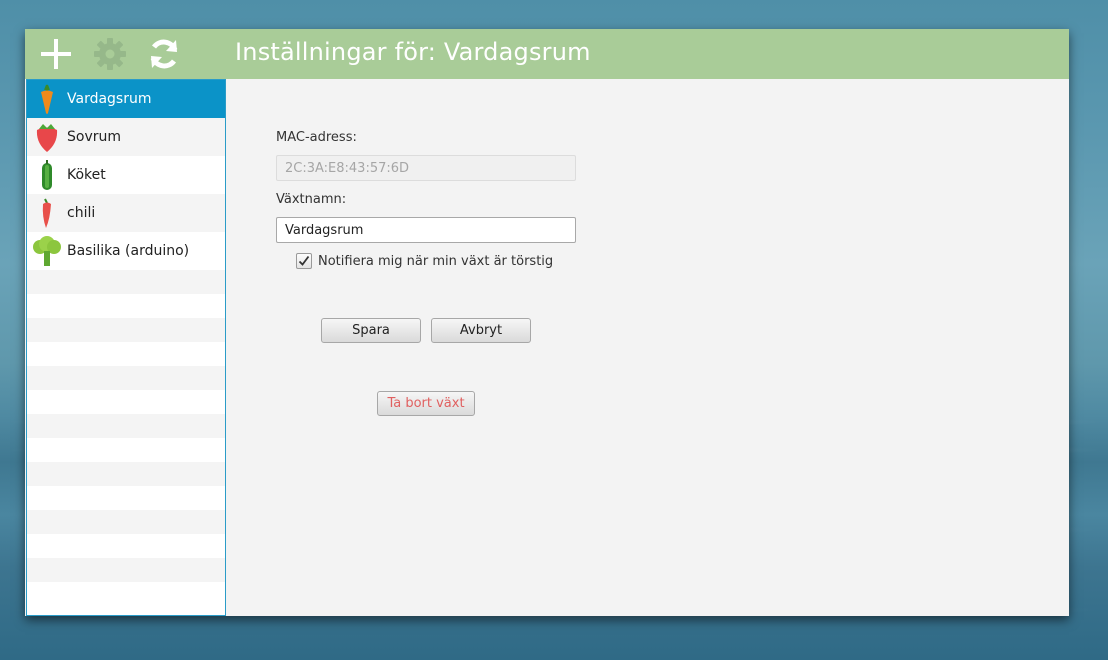  I want to click on top-bar: Inställningar för: Vardagsrum, so click(547, 54).